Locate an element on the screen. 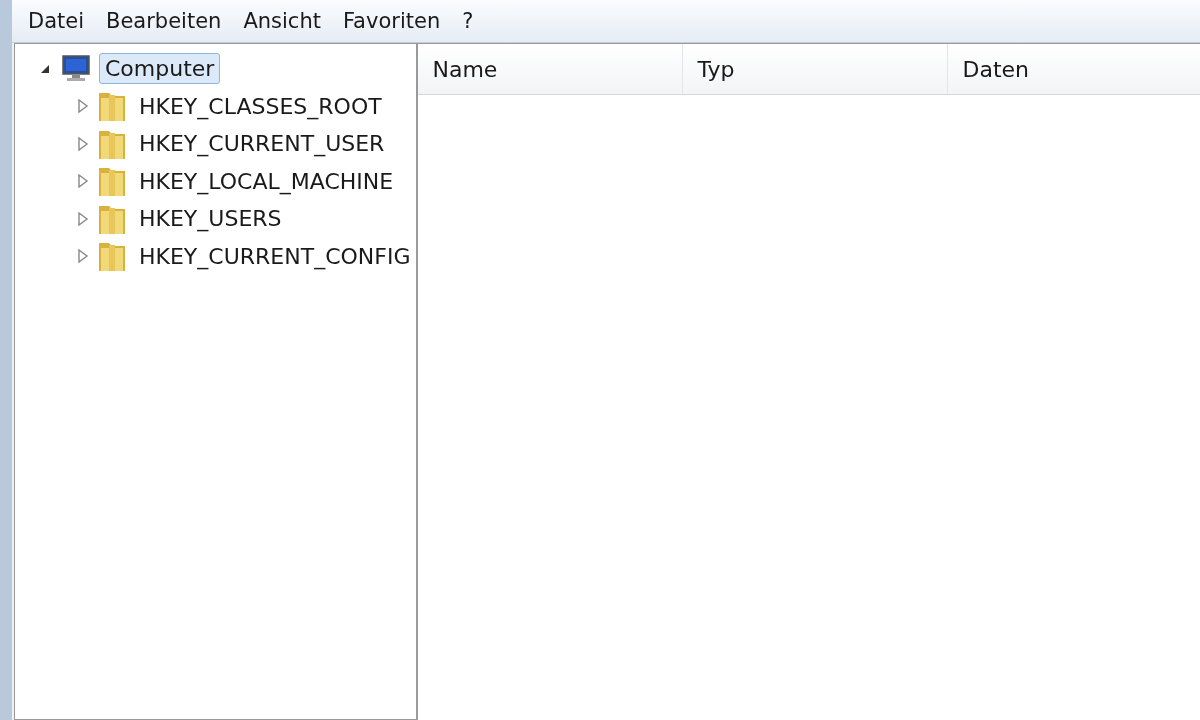 This screenshot has width=1200, height=720. menu-item: Datei is located at coordinates (59, 21).